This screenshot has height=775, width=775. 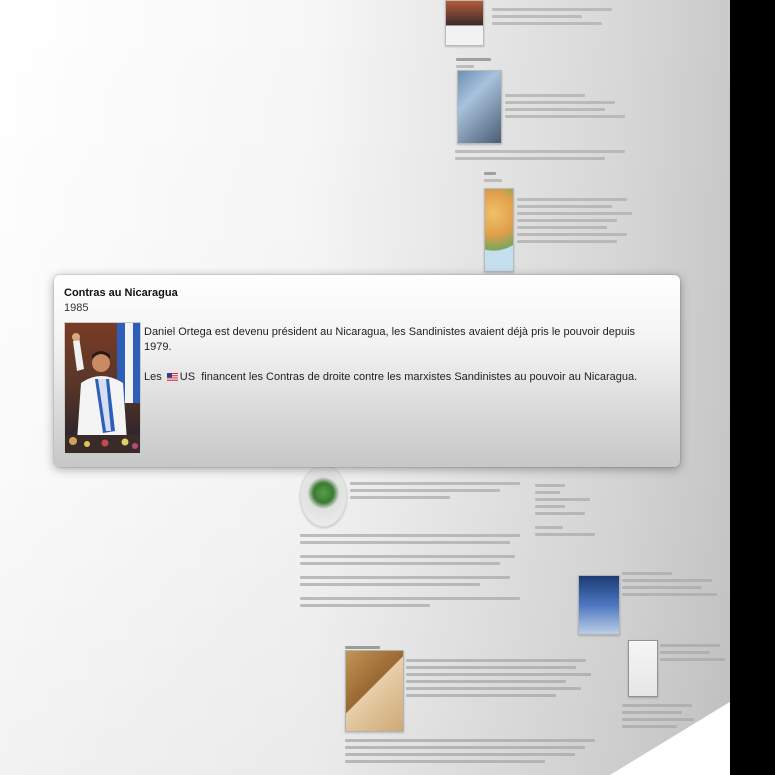 I want to click on paragraph-2-flag-label: US, so click(x=187, y=377).